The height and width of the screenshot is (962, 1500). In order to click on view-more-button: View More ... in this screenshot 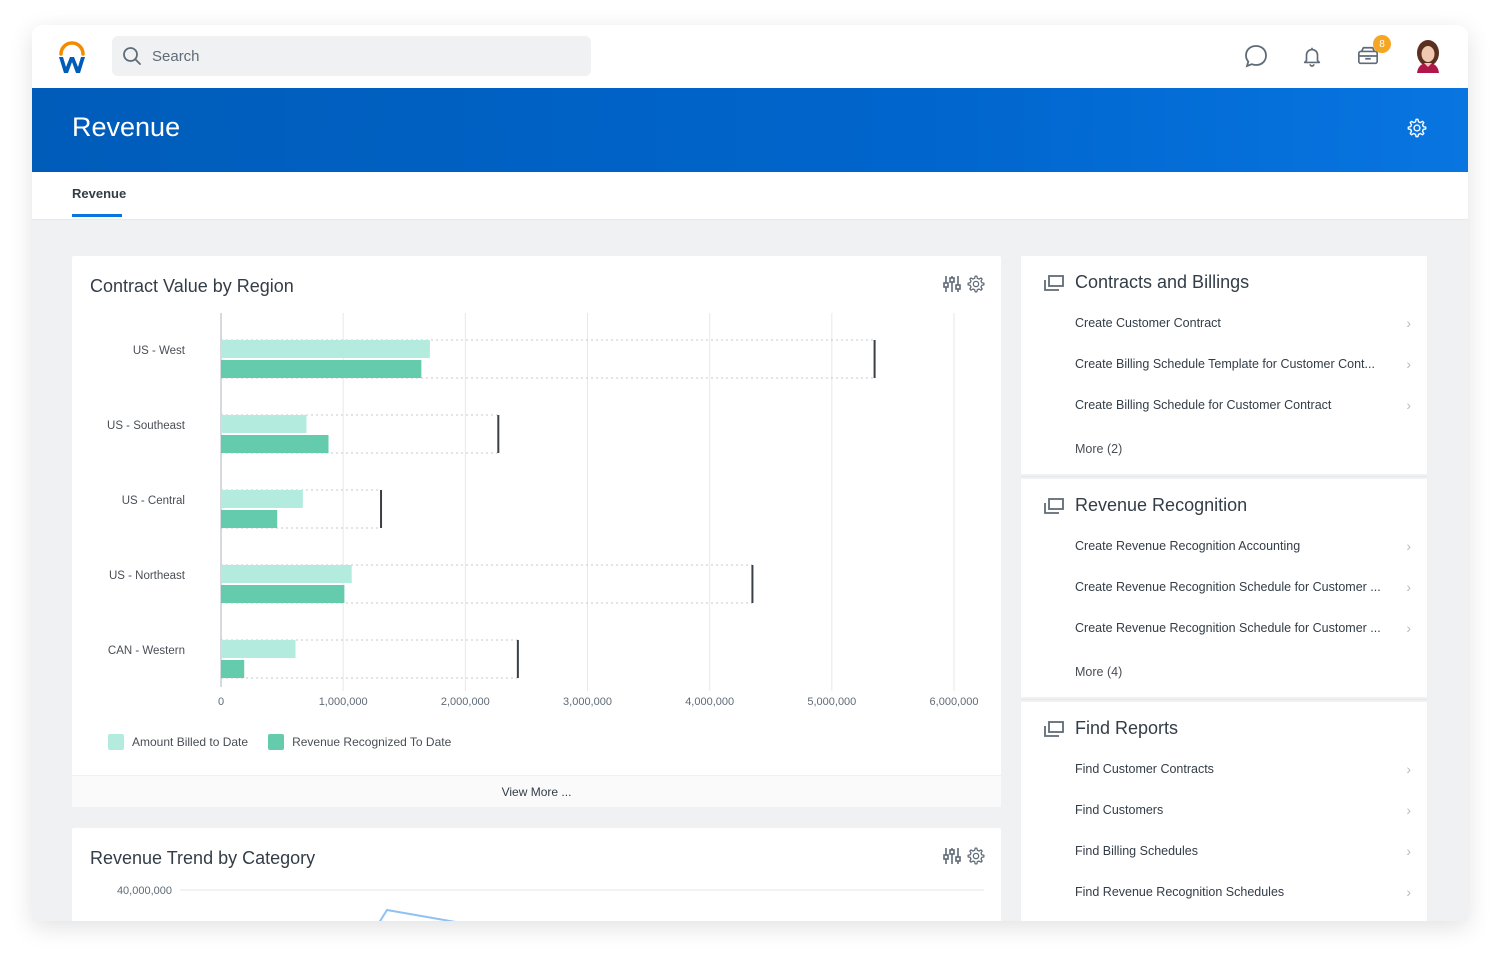, I will do `click(536, 791)`.